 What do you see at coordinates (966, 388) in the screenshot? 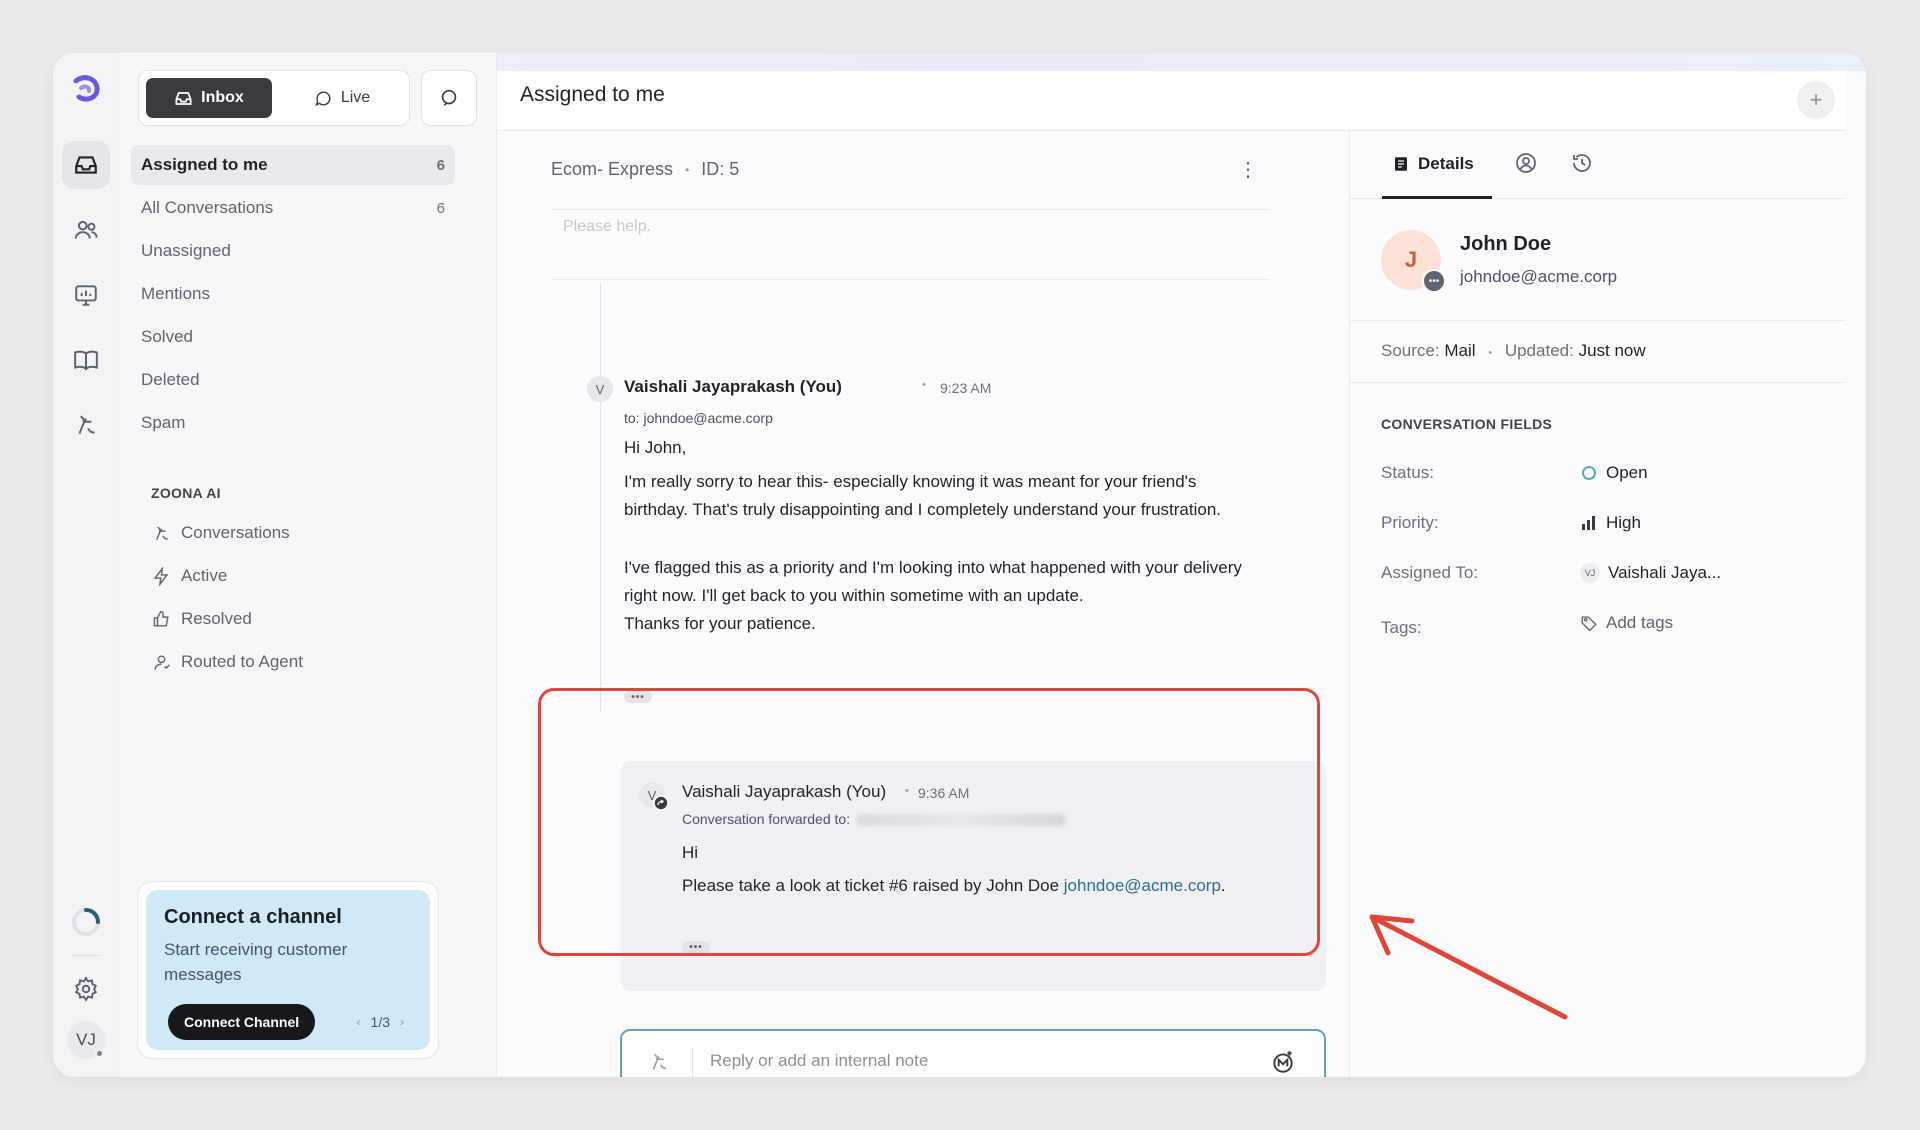
I see `message-time: 9:23 AM` at bounding box center [966, 388].